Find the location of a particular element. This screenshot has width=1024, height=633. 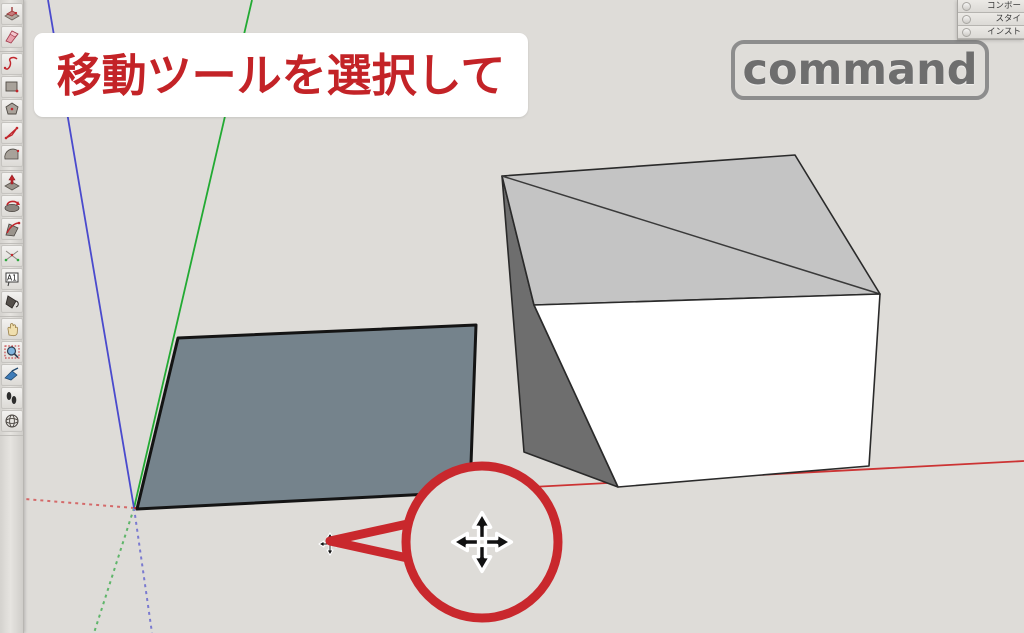

paint-bucket-tool is located at coordinates (12, 302).